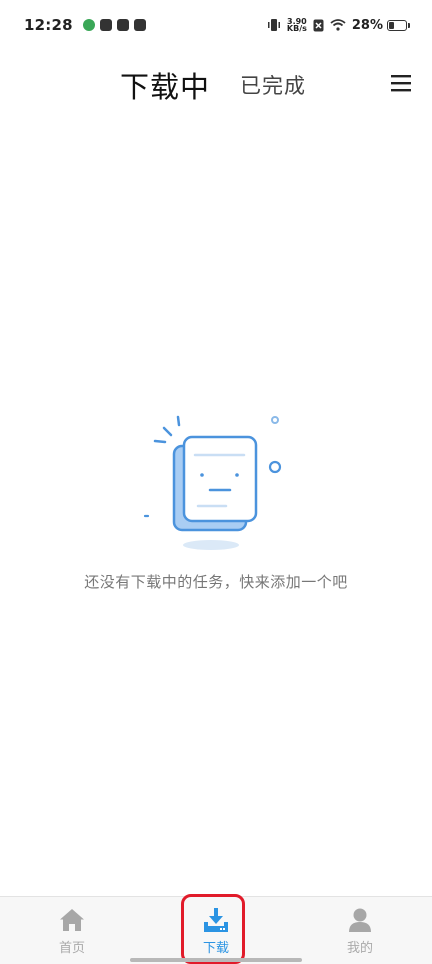 Image resolution: width=432 pixels, height=964 pixels. I want to click on notification-icons, so click(114, 25).